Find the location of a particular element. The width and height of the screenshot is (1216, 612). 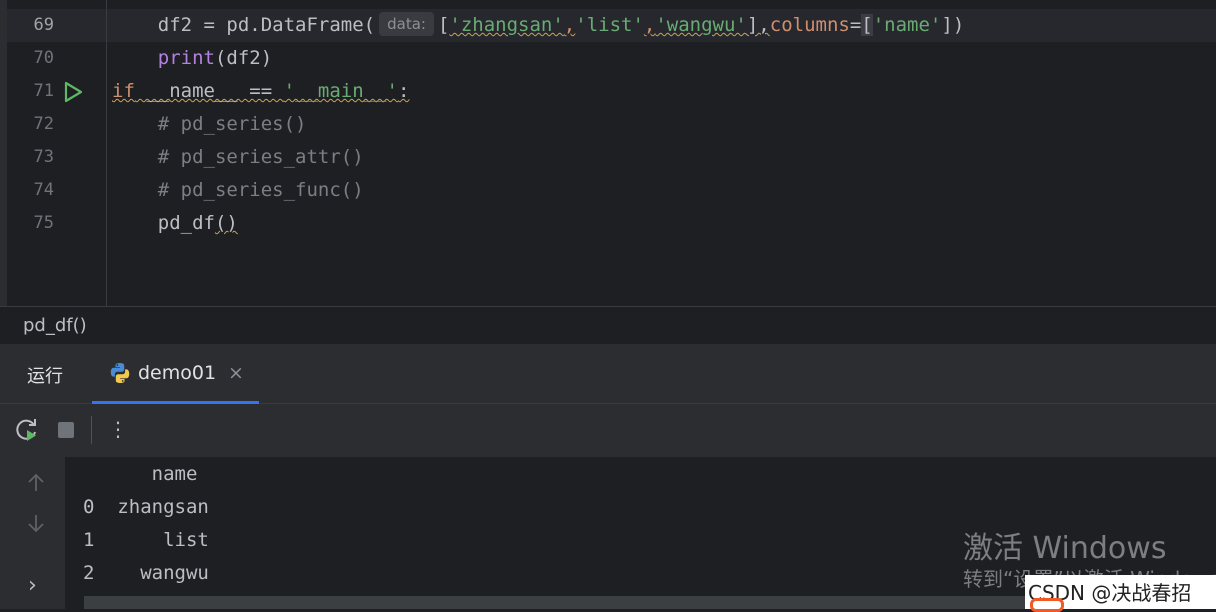

run-toolbar: ⋮ is located at coordinates (608, 430).